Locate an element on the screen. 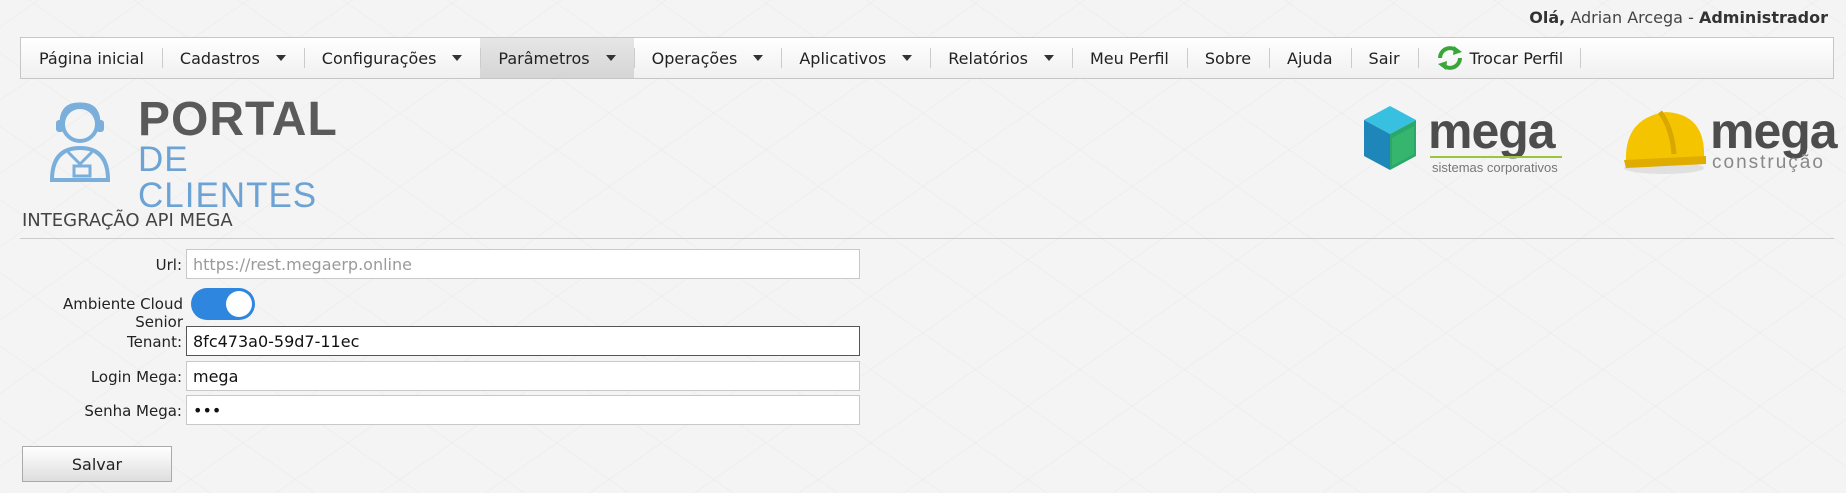 This screenshot has height=493, width=1846. nav-label: Página inicial is located at coordinates (91, 58).